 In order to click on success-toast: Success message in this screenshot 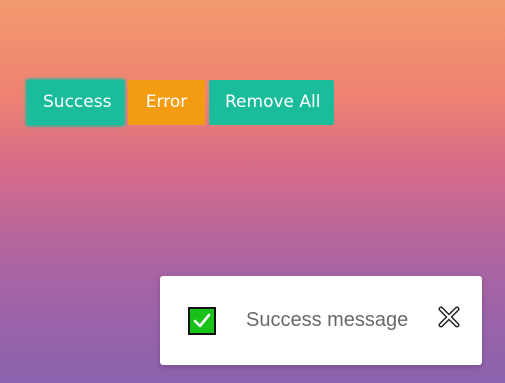, I will do `click(321, 320)`.